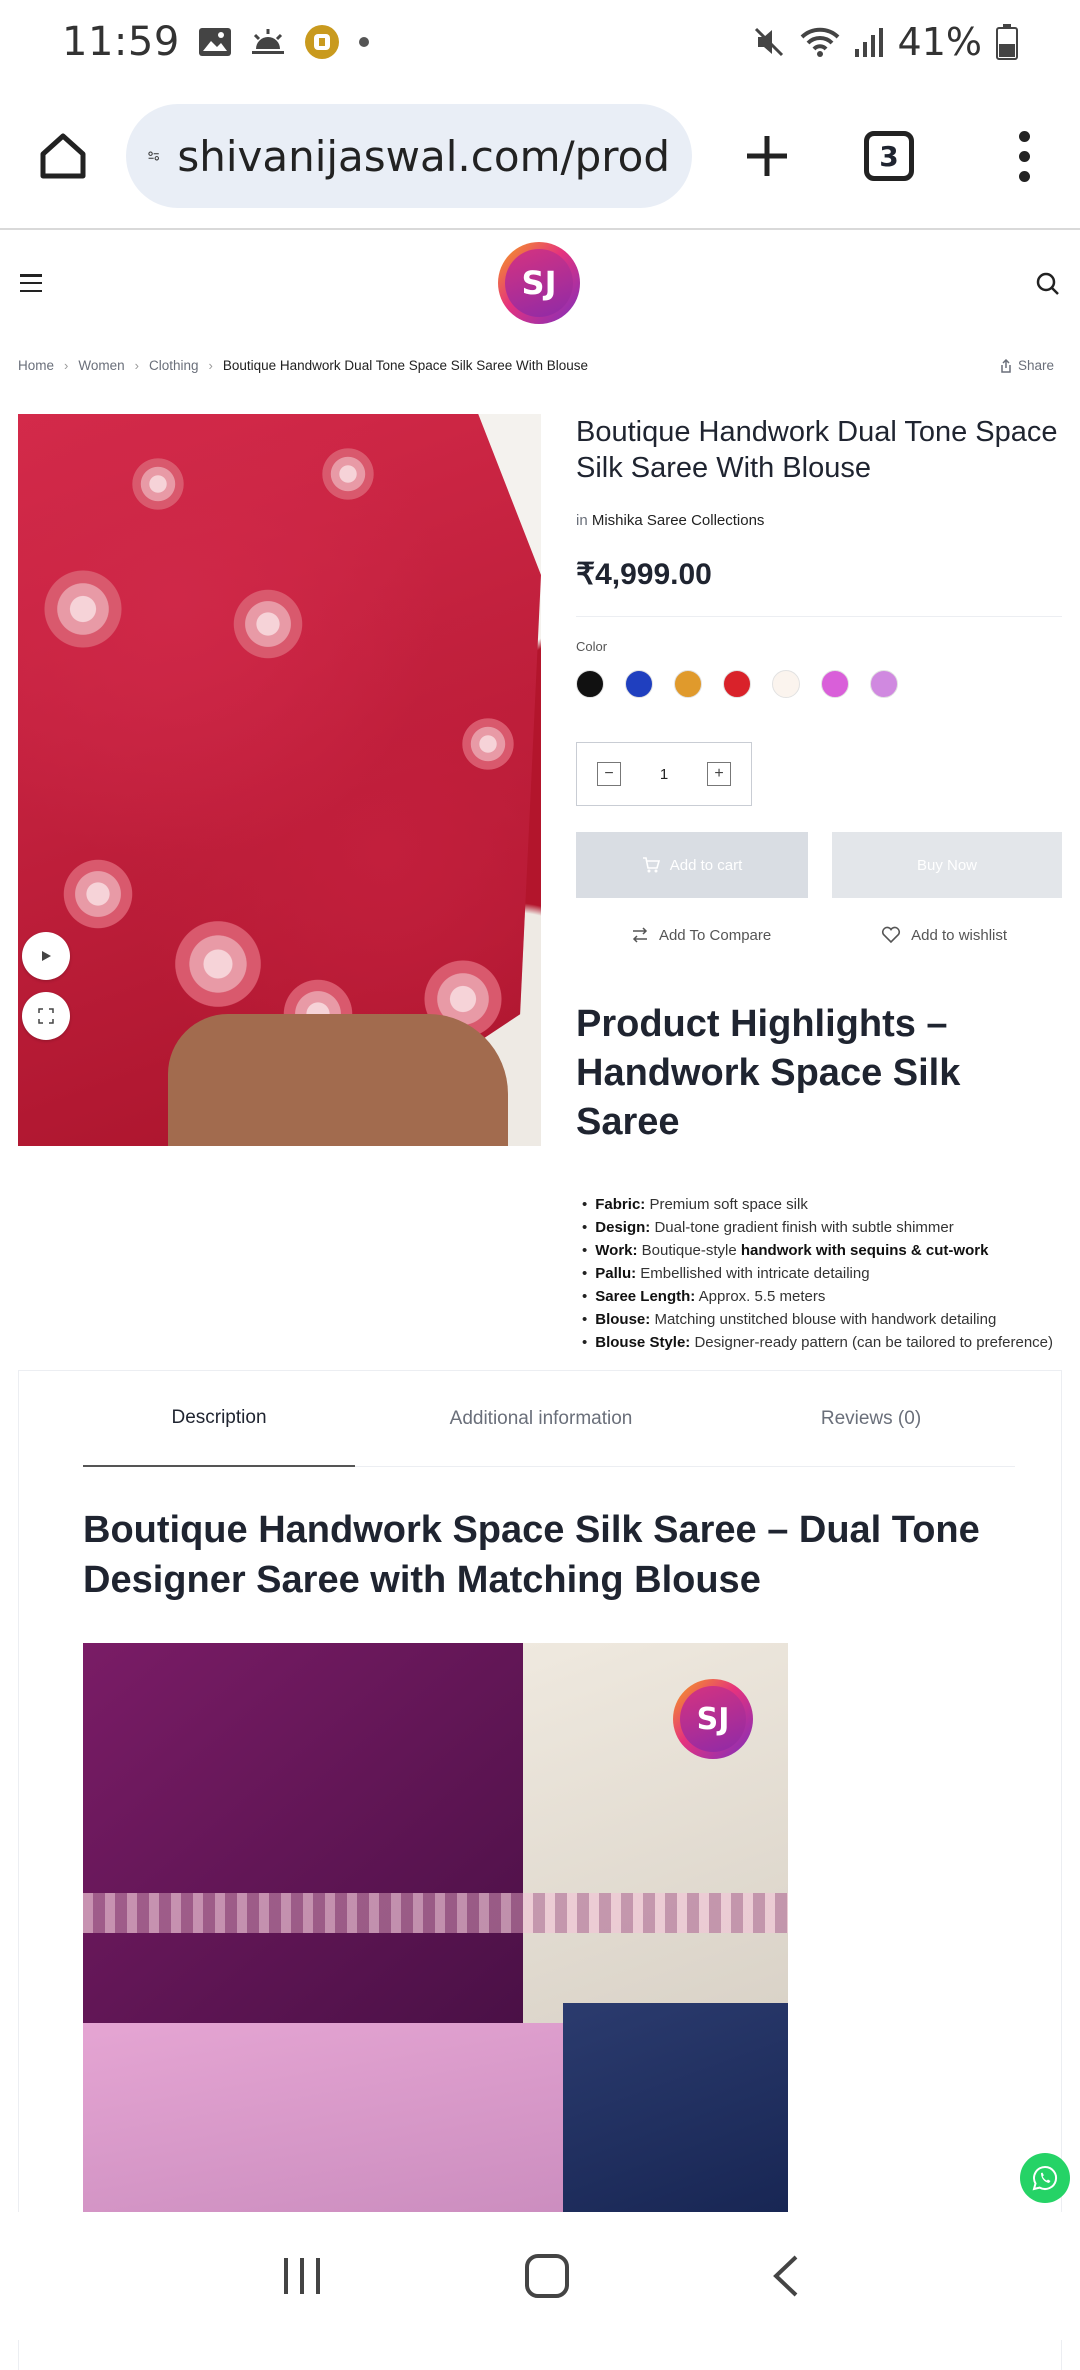 This screenshot has width=1080, height=2370. Describe the element at coordinates (947, 865) in the screenshot. I see `buy-now-button: Buy Now` at that location.